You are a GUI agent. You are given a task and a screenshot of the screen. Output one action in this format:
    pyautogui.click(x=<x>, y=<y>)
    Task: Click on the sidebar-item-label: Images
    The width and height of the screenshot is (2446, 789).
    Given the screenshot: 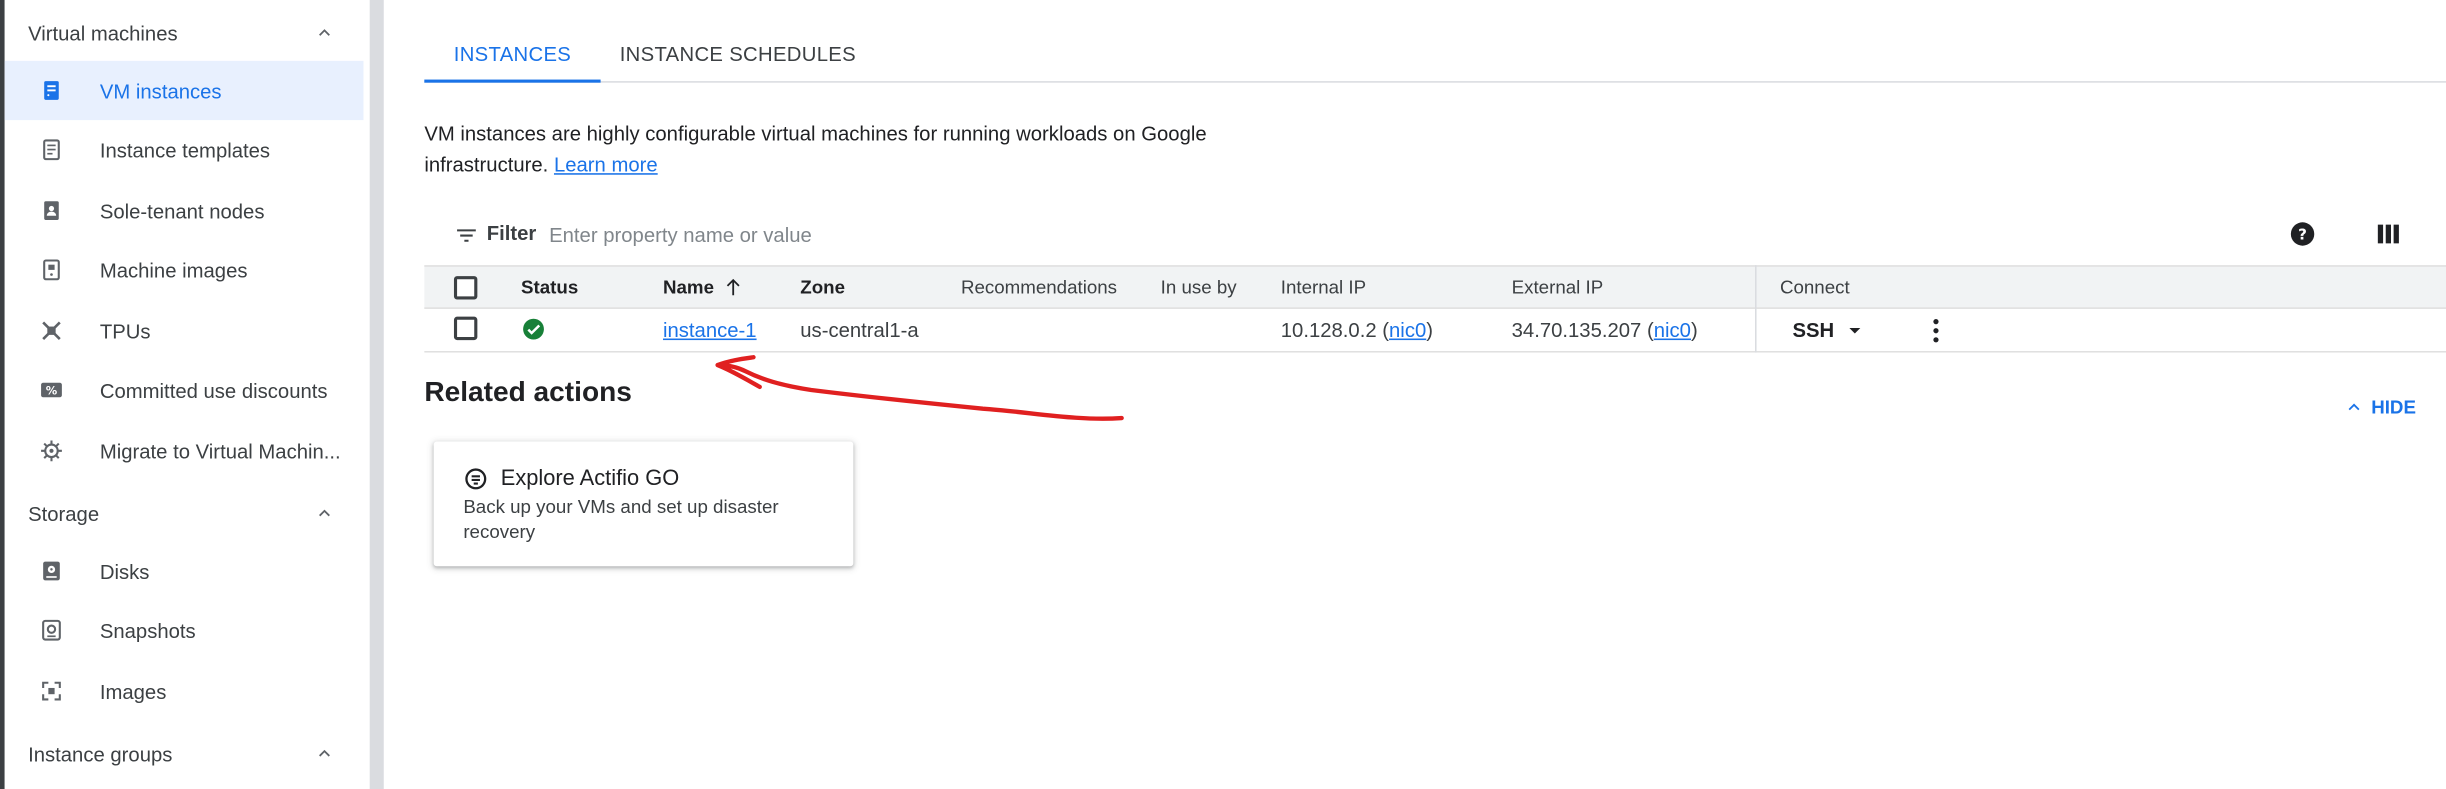 What is the action you would take?
    pyautogui.click(x=133, y=692)
    